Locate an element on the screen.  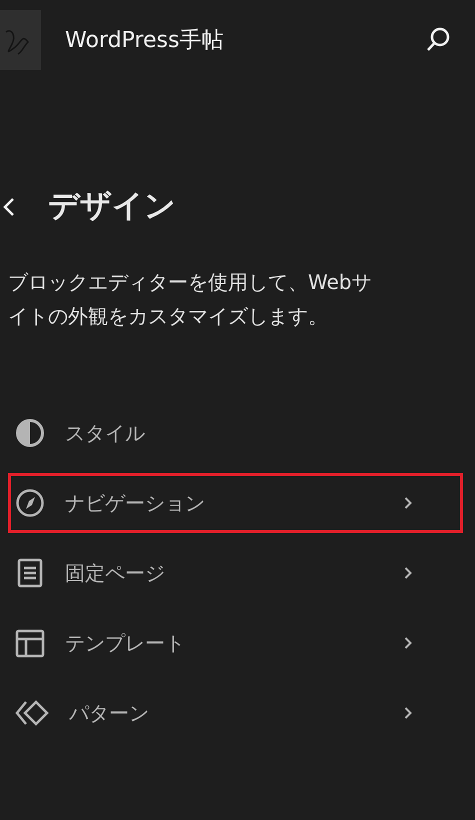
panel-description: ブロックエディターを使用して、Webサイトの外観をカスタマイズします。 is located at coordinates (190, 299).